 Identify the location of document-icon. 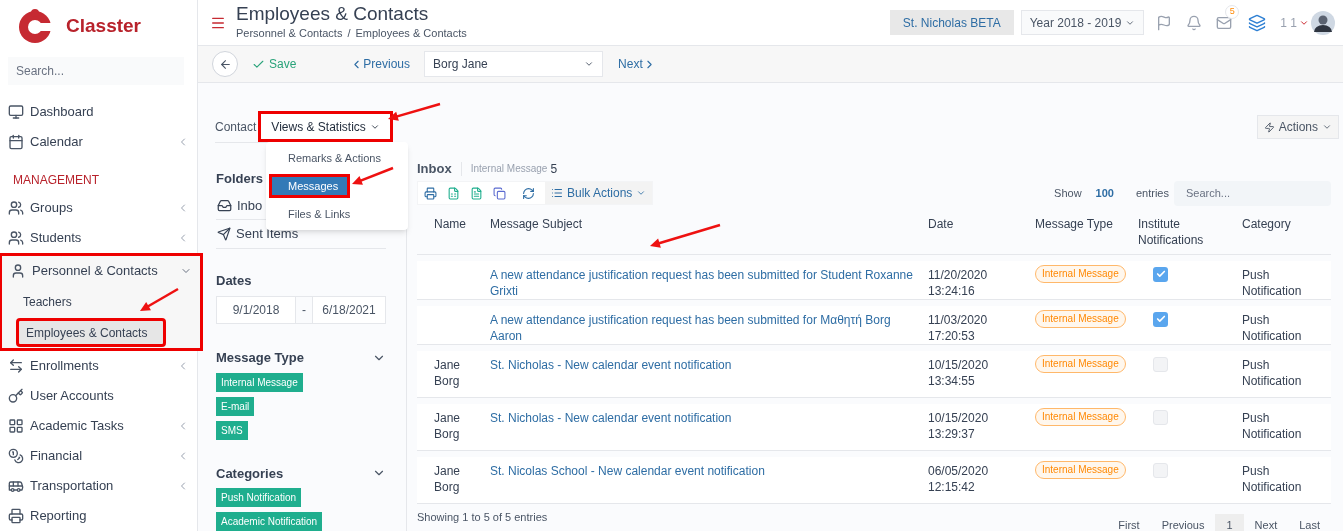
(476, 193).